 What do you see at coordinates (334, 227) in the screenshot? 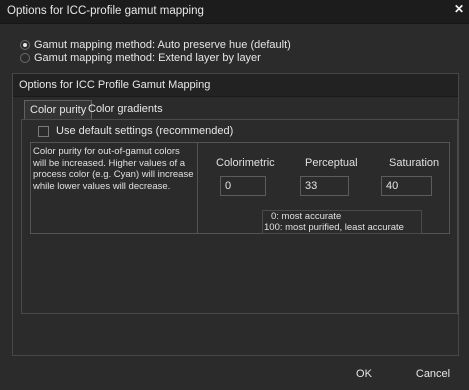
I see `legend-line-most-purified: 100: most purified, least accurate` at bounding box center [334, 227].